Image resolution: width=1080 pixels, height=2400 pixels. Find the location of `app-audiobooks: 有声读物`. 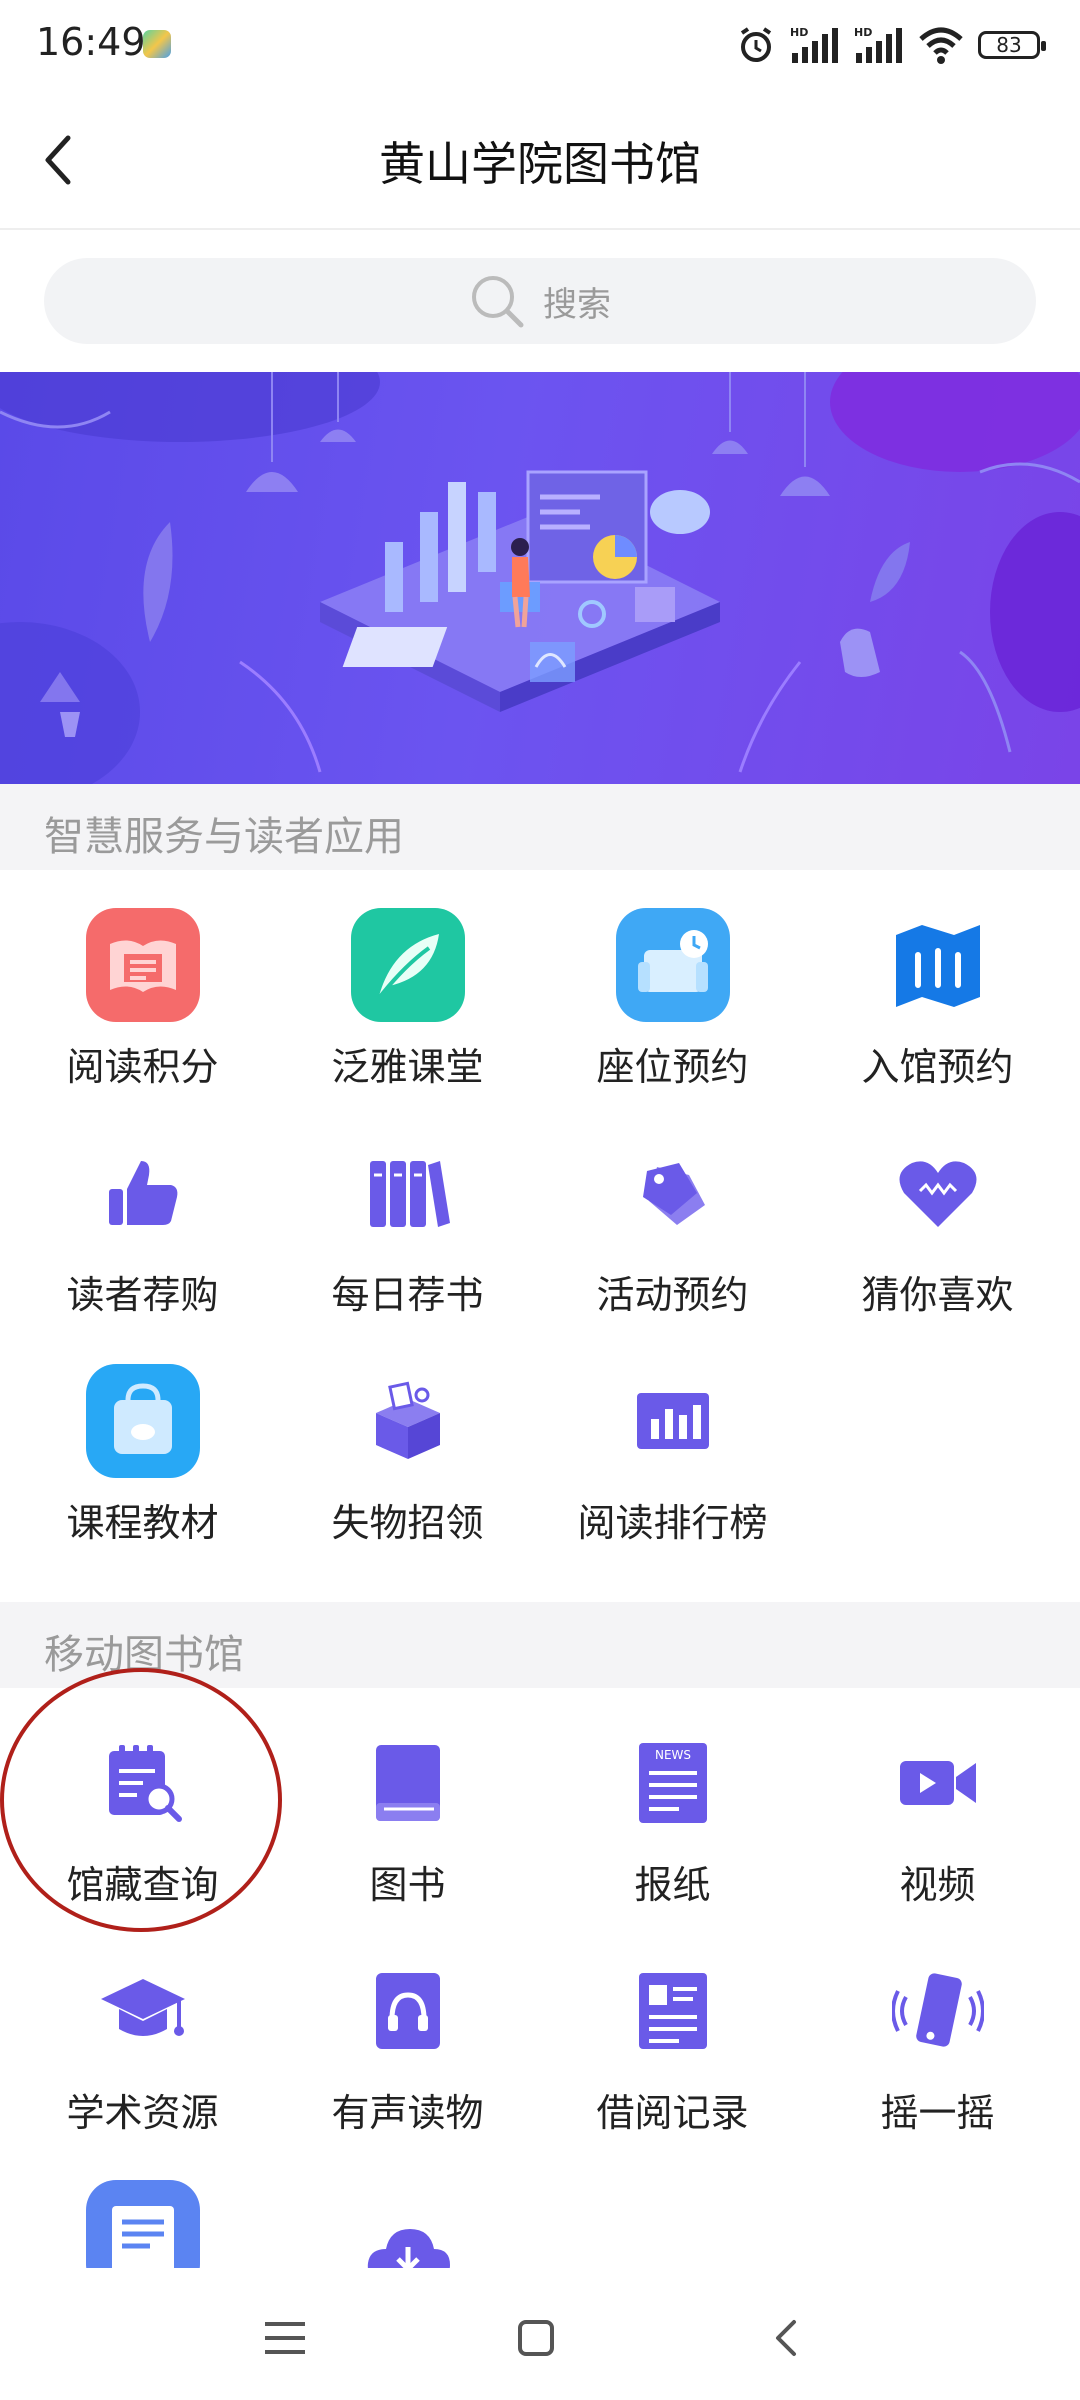

app-audiobooks: 有声读物 is located at coordinates (407, 2052).